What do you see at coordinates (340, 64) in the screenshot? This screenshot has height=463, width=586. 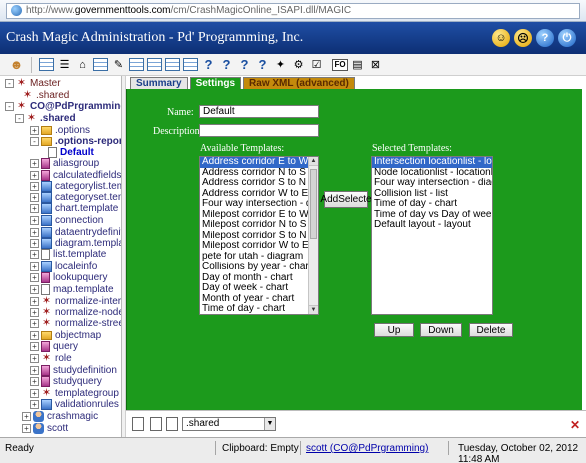 I see `fo-button: FO` at bounding box center [340, 64].